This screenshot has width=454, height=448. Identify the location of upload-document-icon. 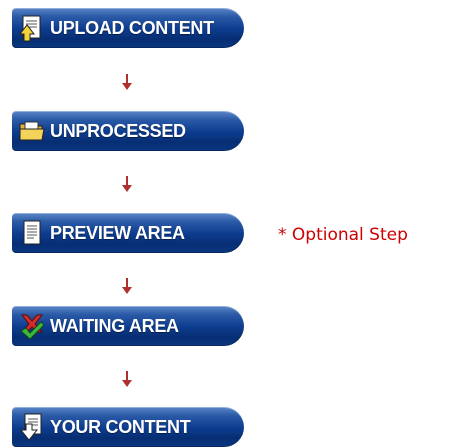
(29, 28).